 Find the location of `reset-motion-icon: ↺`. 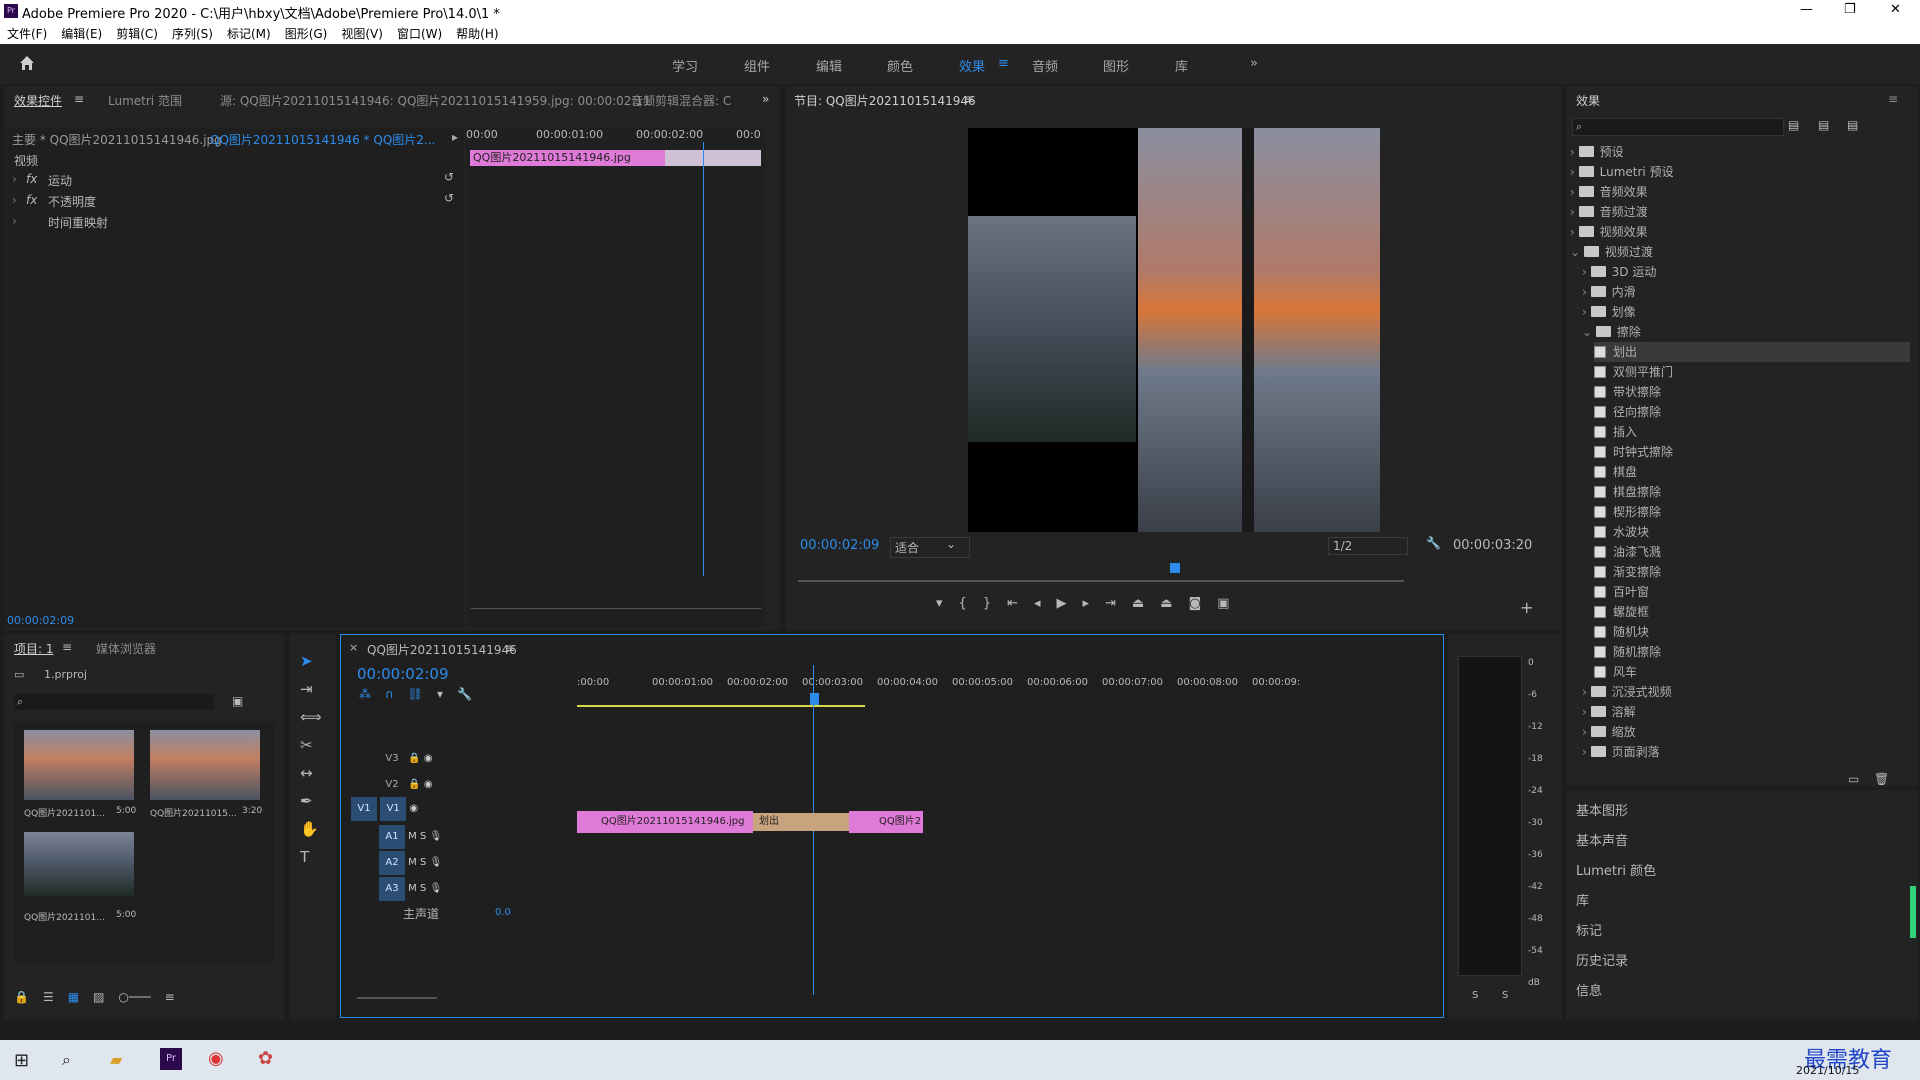

reset-motion-icon: ↺ is located at coordinates (449, 177).